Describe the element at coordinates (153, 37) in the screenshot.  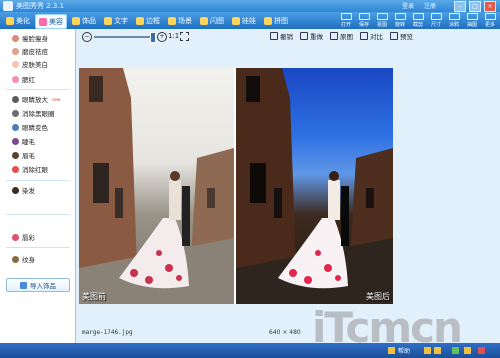
I see `zoom-slider-handle` at that location.